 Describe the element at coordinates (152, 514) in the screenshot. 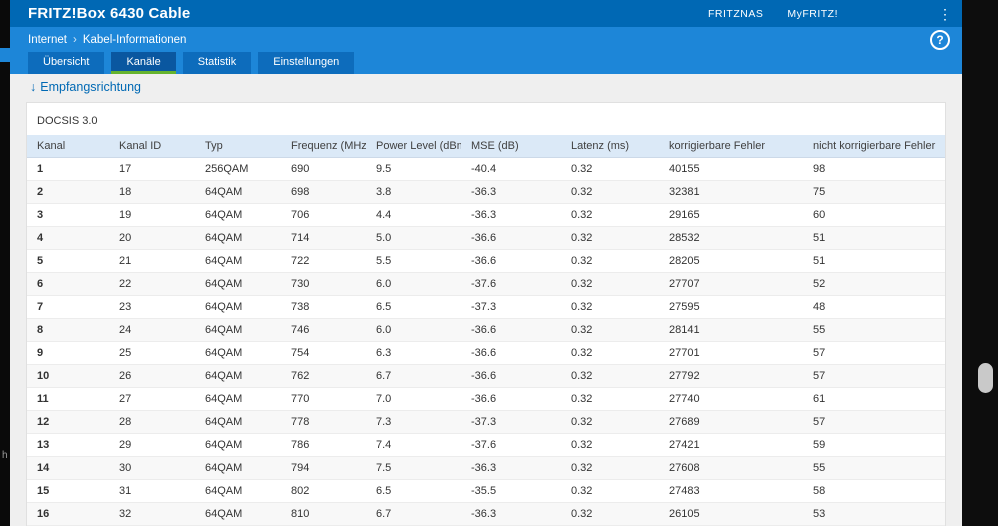

I see `table-cell: 32` at that location.